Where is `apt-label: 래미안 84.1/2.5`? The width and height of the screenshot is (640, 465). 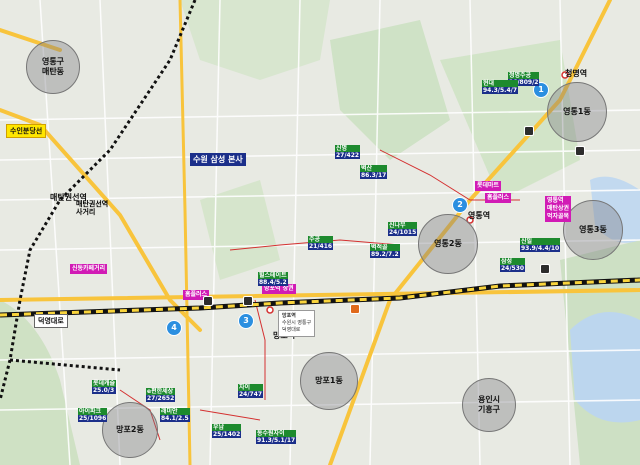 apt-label: 래미안 84.1/2.5 is located at coordinates (175, 415).